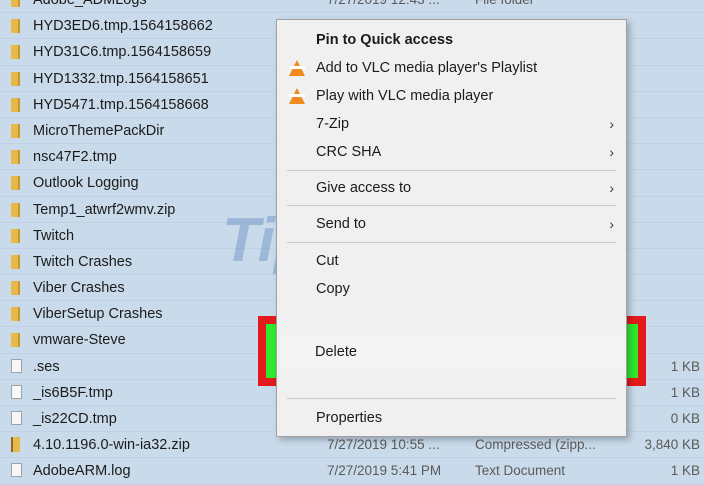 The image size is (704, 485). Describe the element at coordinates (104, 209) in the screenshot. I see `file-name: Temp1_atwrf2wmv.zip` at that location.